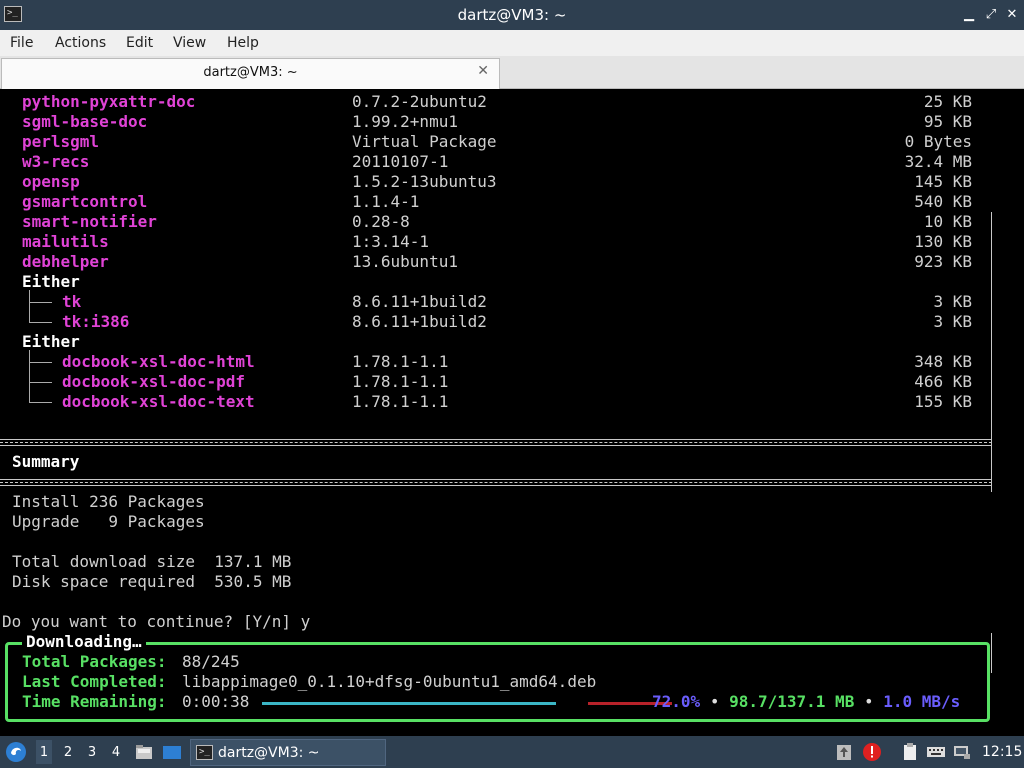 The width and height of the screenshot is (1024, 768). I want to click on package-row: smart-notifier, so click(89, 222).